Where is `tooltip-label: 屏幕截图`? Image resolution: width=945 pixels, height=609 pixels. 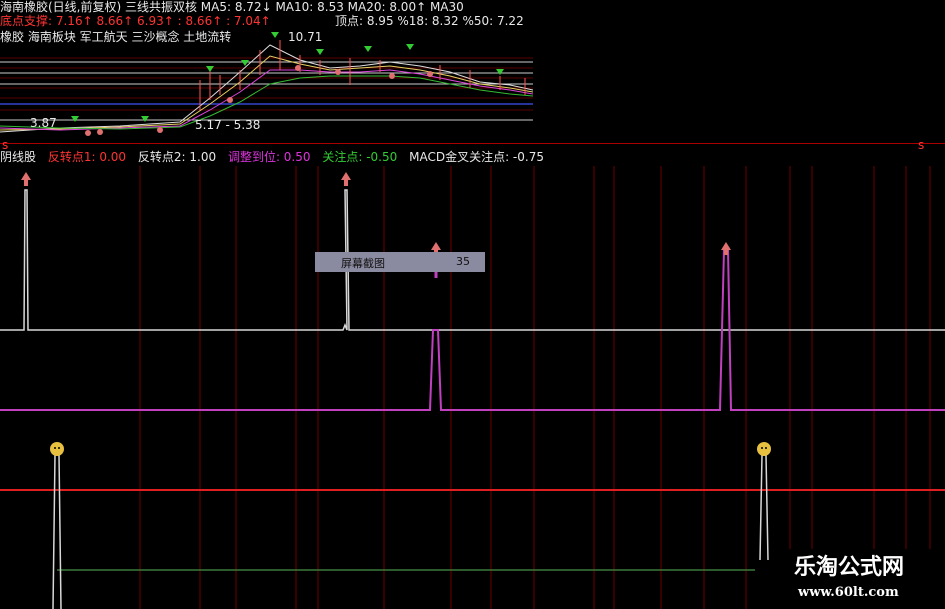 tooltip-label: 屏幕截图 is located at coordinates (363, 263).